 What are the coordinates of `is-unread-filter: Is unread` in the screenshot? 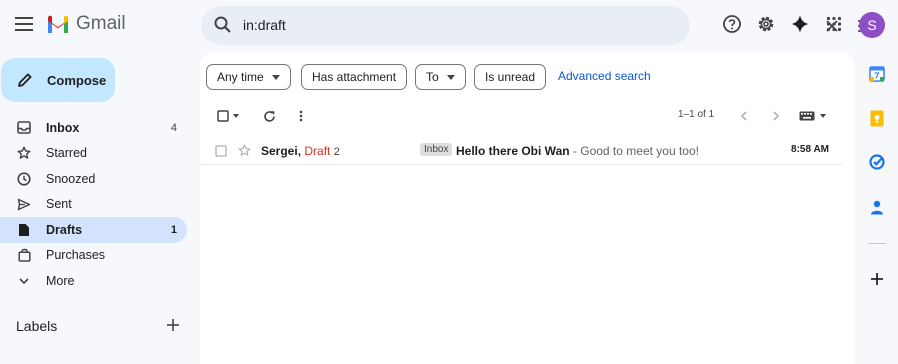 It's located at (510, 77).